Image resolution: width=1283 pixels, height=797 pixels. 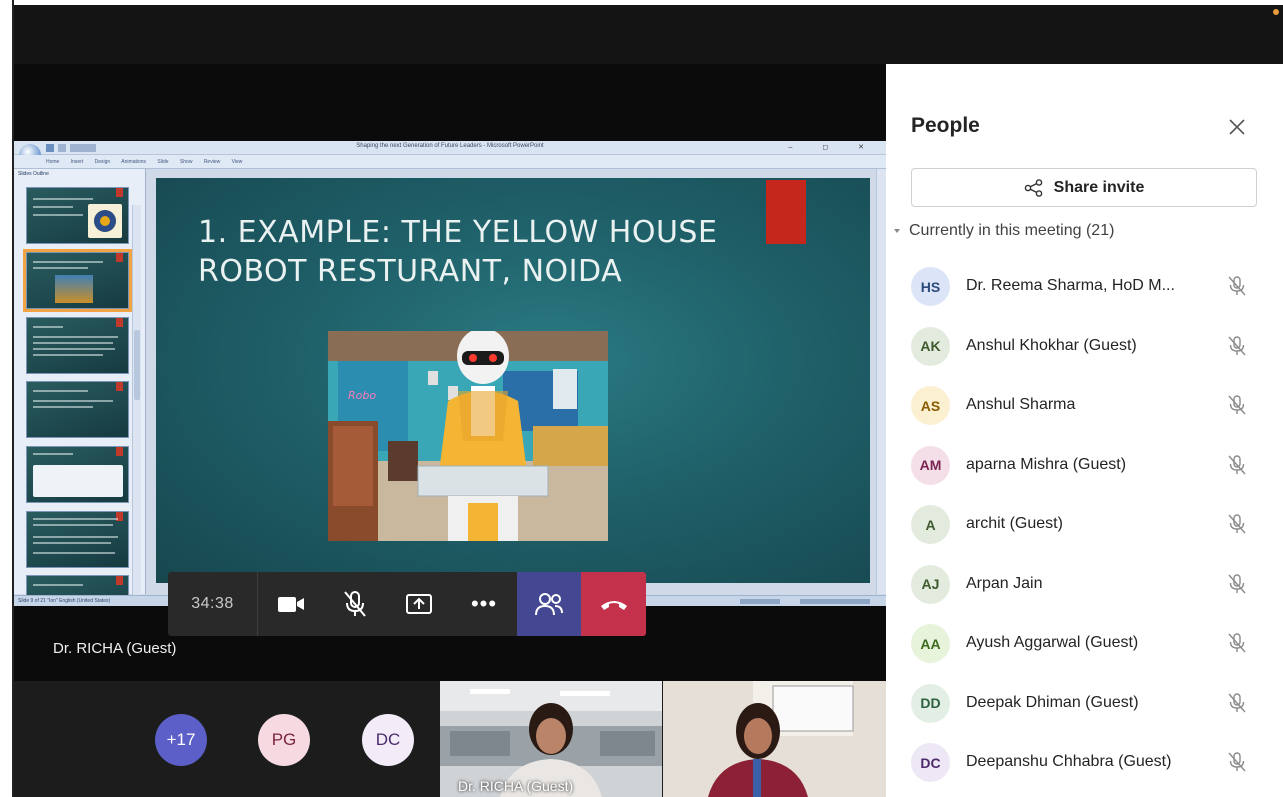 I want to click on participant-avatar: AA, so click(x=930, y=643).